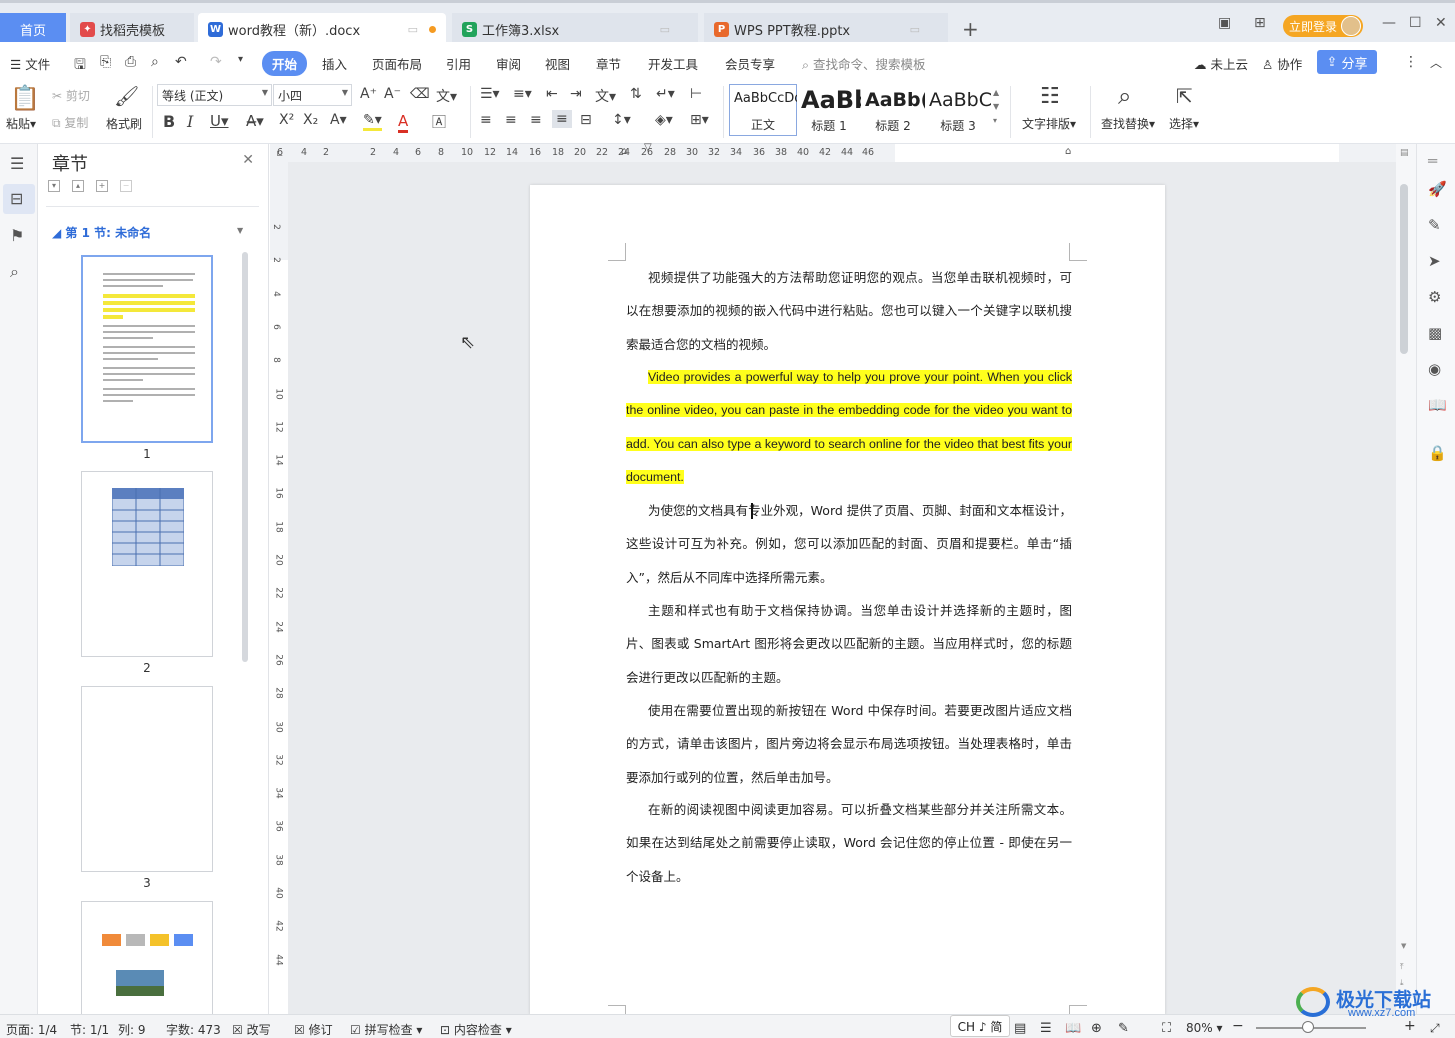 The width and height of the screenshot is (1455, 1038). Describe the element at coordinates (101, 232) in the screenshot. I see `section-item: ◢ 第 1 节: 未命名` at that location.